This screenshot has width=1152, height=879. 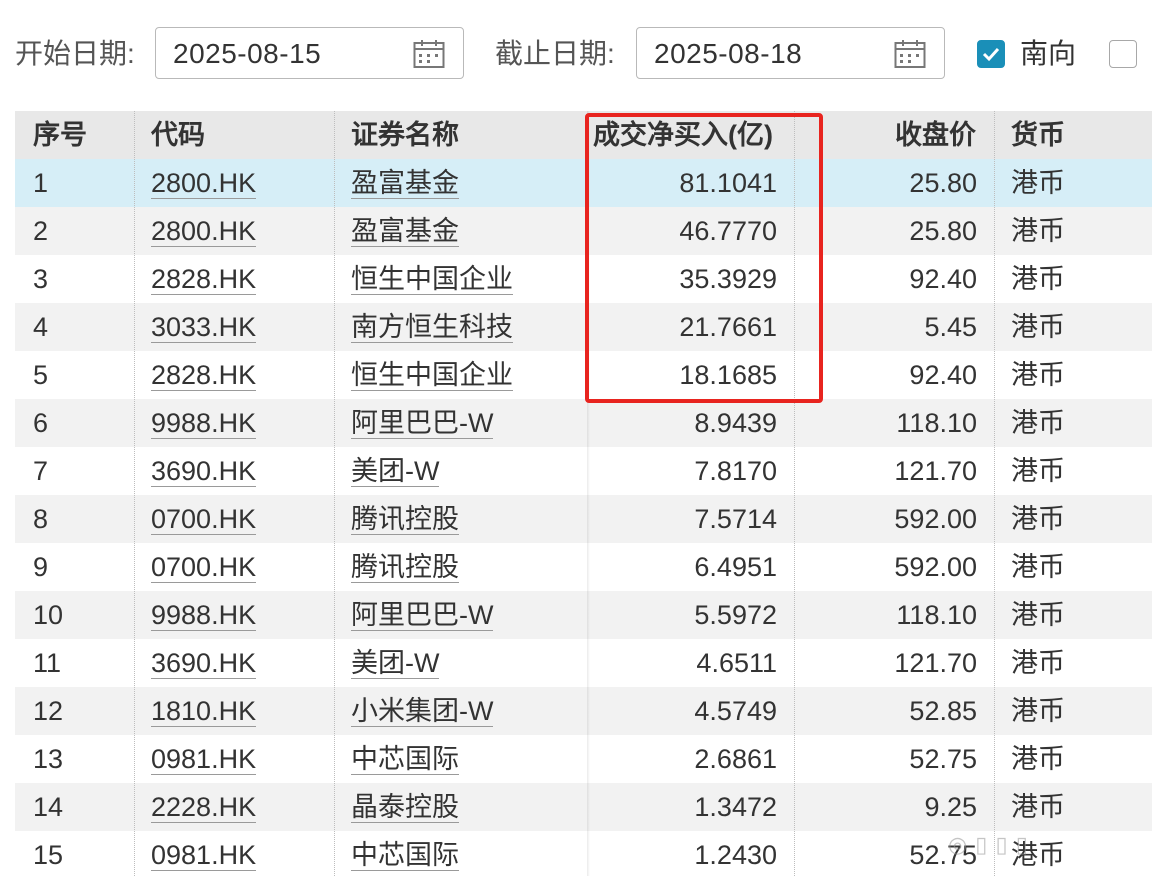 I want to click on header-code: 代码, so click(x=178, y=135).